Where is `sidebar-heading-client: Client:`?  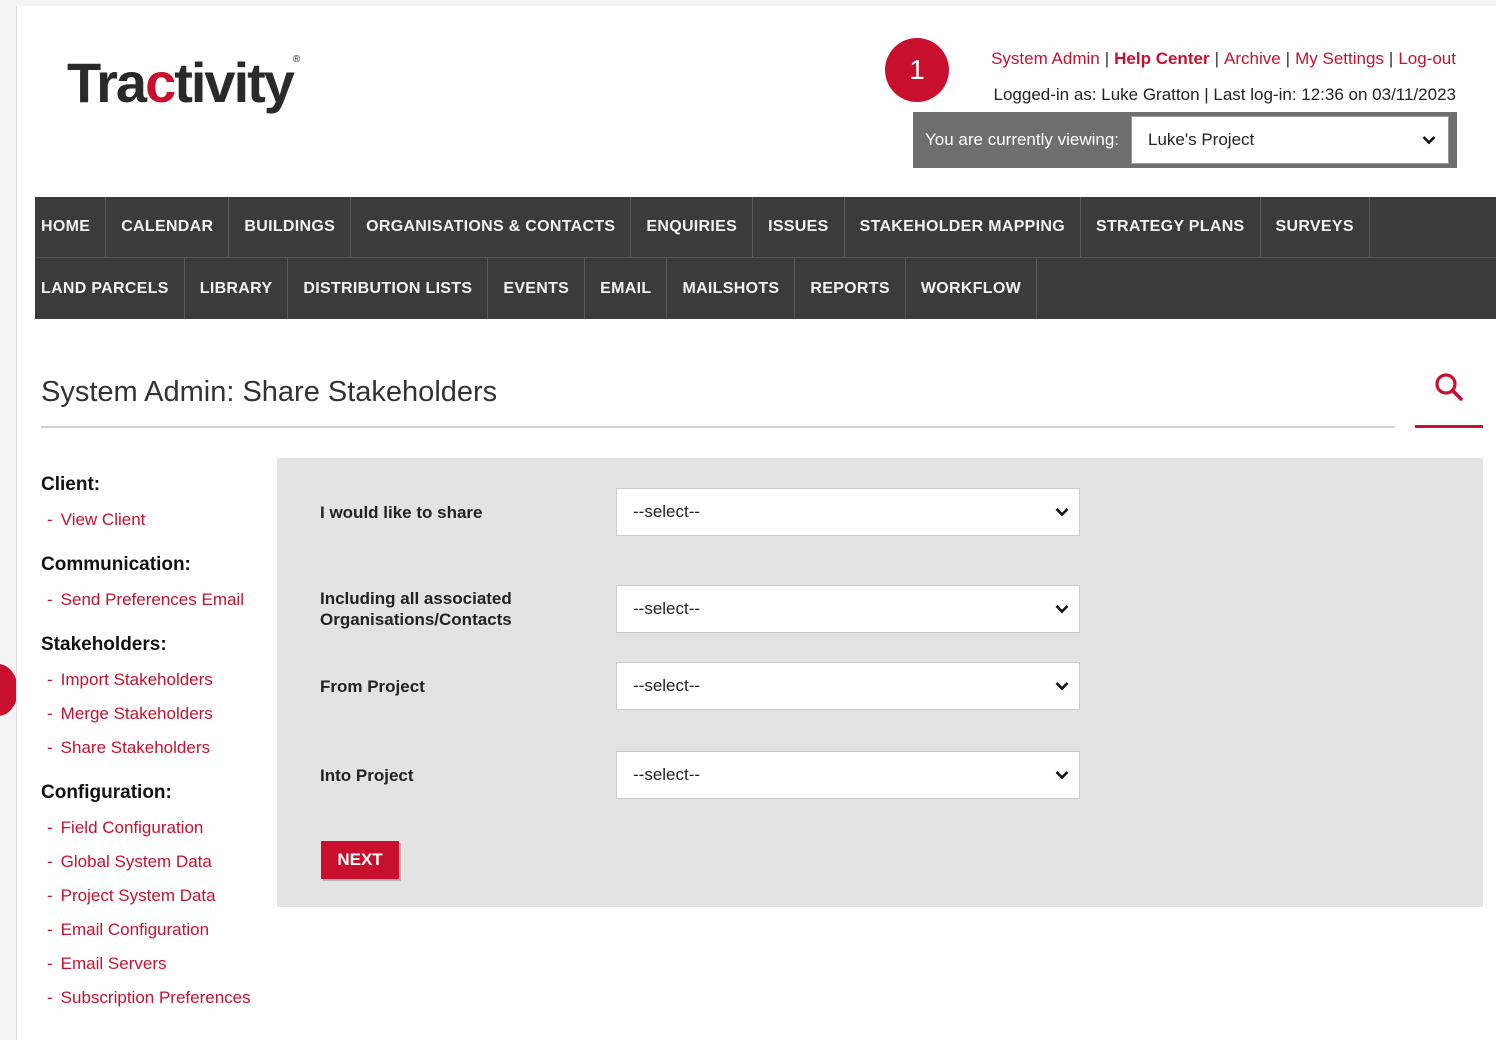 sidebar-heading-client: Client: is located at coordinates (71, 484).